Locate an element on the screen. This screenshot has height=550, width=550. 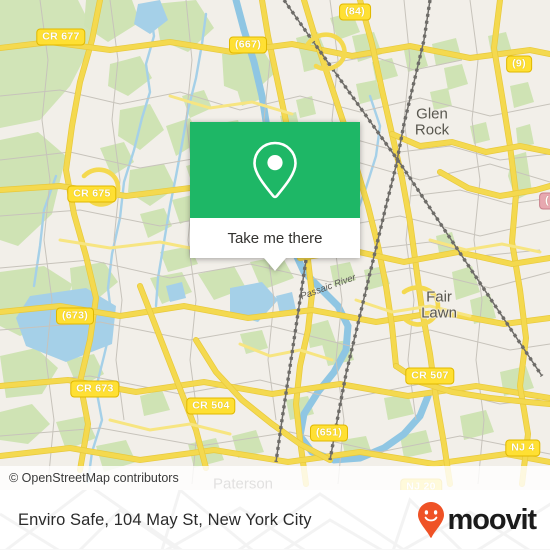
location-popup-card: Take me there is located at coordinates (275, 196).